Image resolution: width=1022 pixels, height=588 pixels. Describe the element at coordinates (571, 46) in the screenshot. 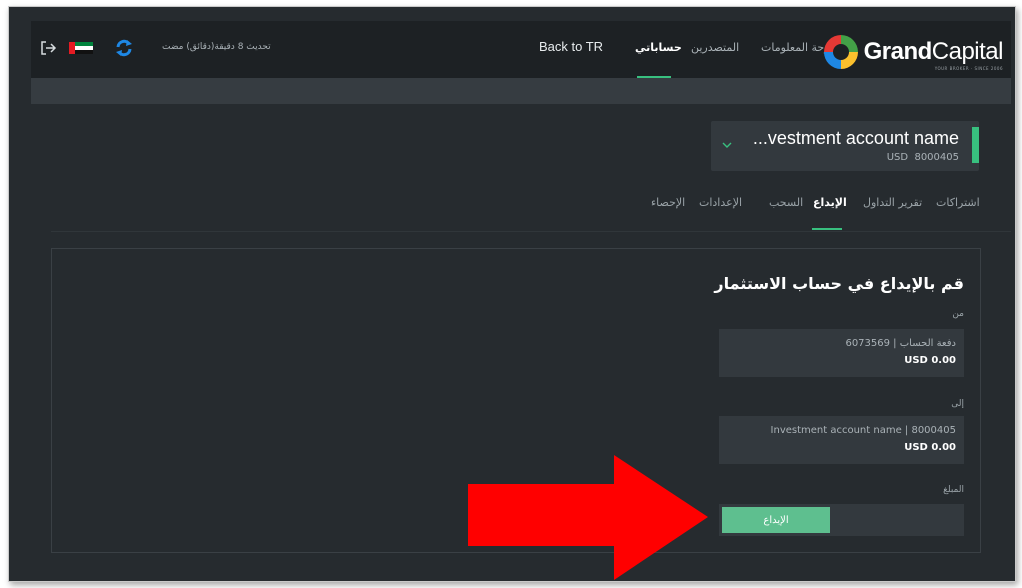

I see `back-to-tr-link: Back to TR` at that location.